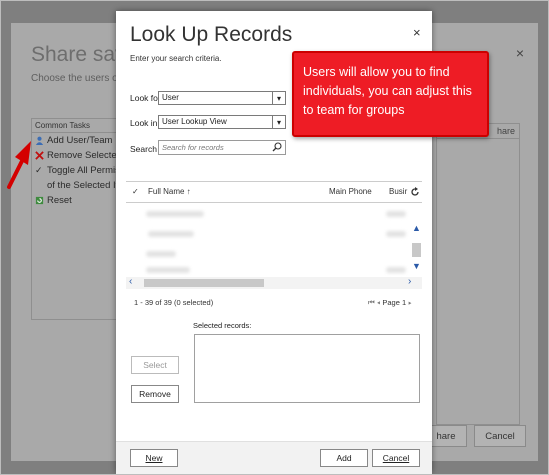 The image size is (549, 475). Describe the element at coordinates (409, 302) in the screenshot. I see `next-page-icon: ▸` at that location.